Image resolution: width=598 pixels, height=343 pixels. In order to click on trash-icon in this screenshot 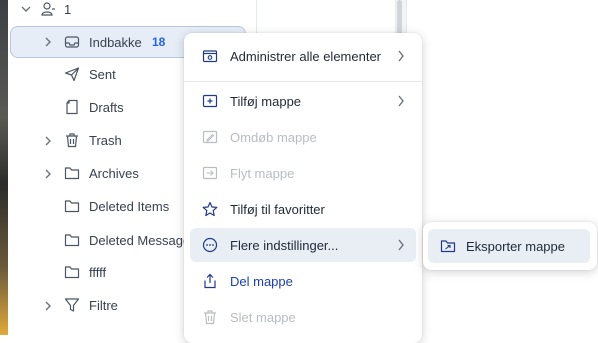, I will do `click(72, 140)`.